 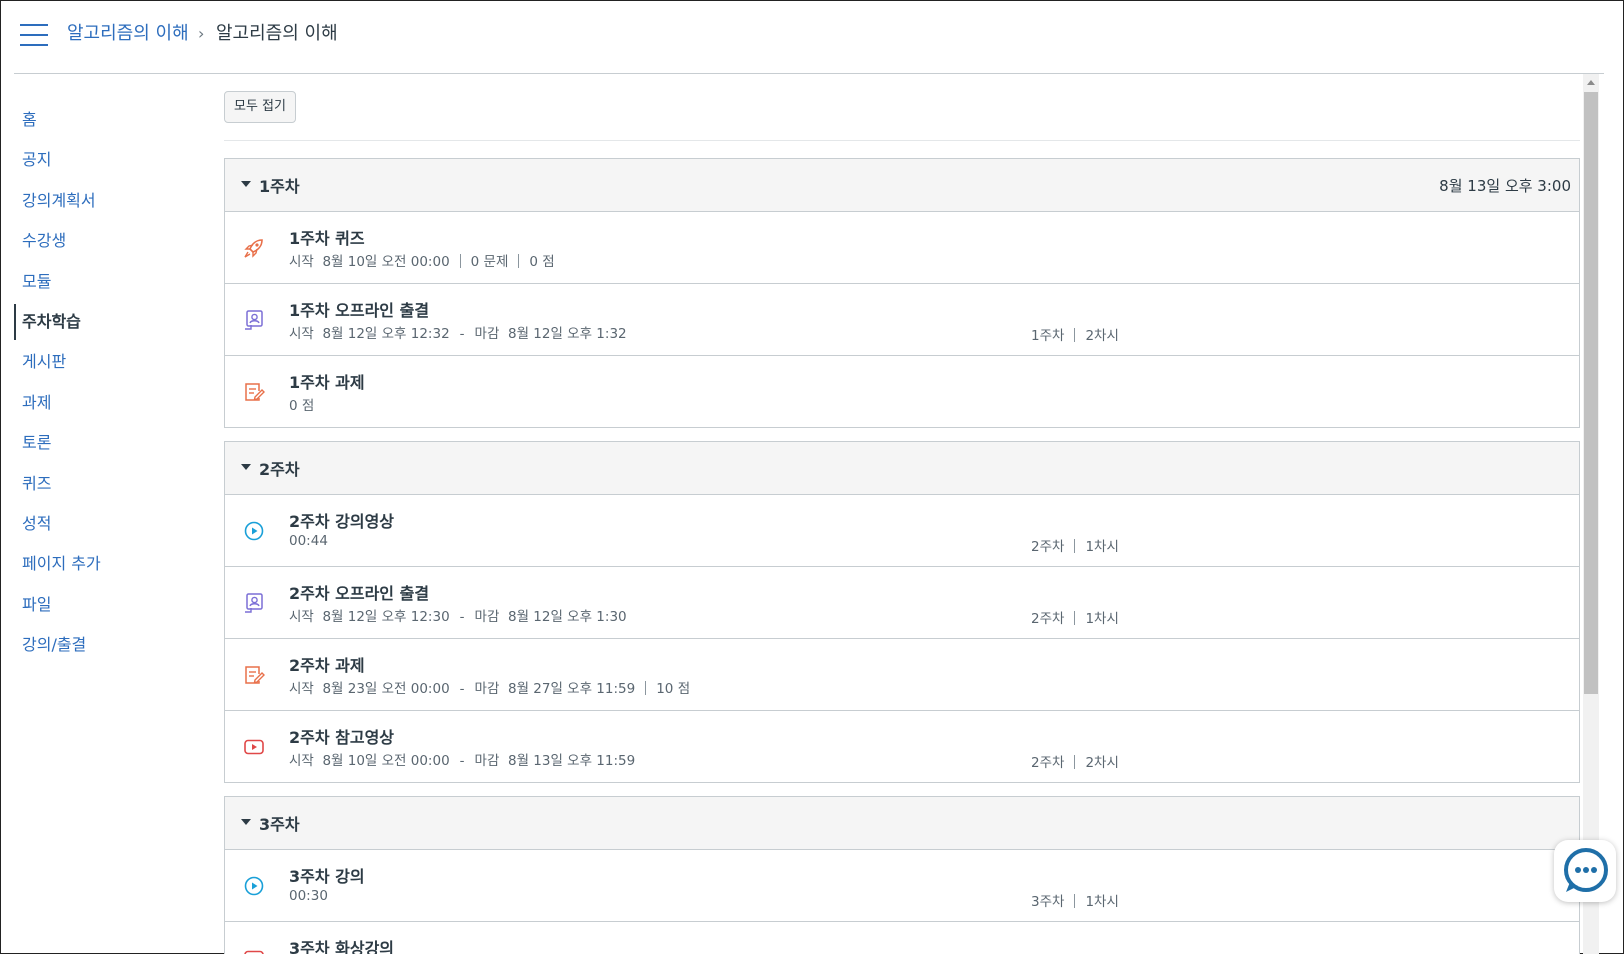 I want to click on collapse-all-button: 모두 접기, so click(x=260, y=107).